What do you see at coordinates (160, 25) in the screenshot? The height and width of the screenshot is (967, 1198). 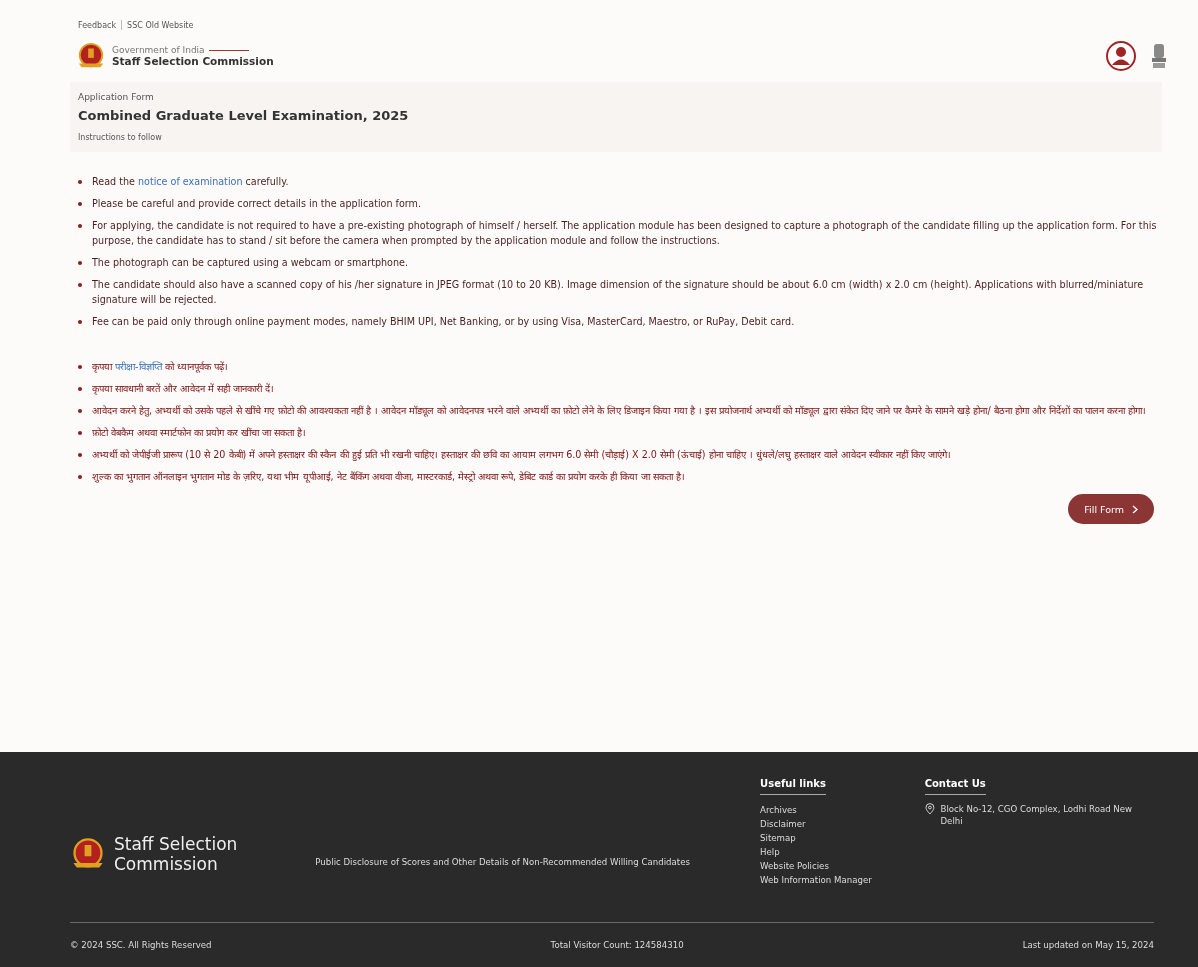 I see `top-link: SSC Old Website` at bounding box center [160, 25].